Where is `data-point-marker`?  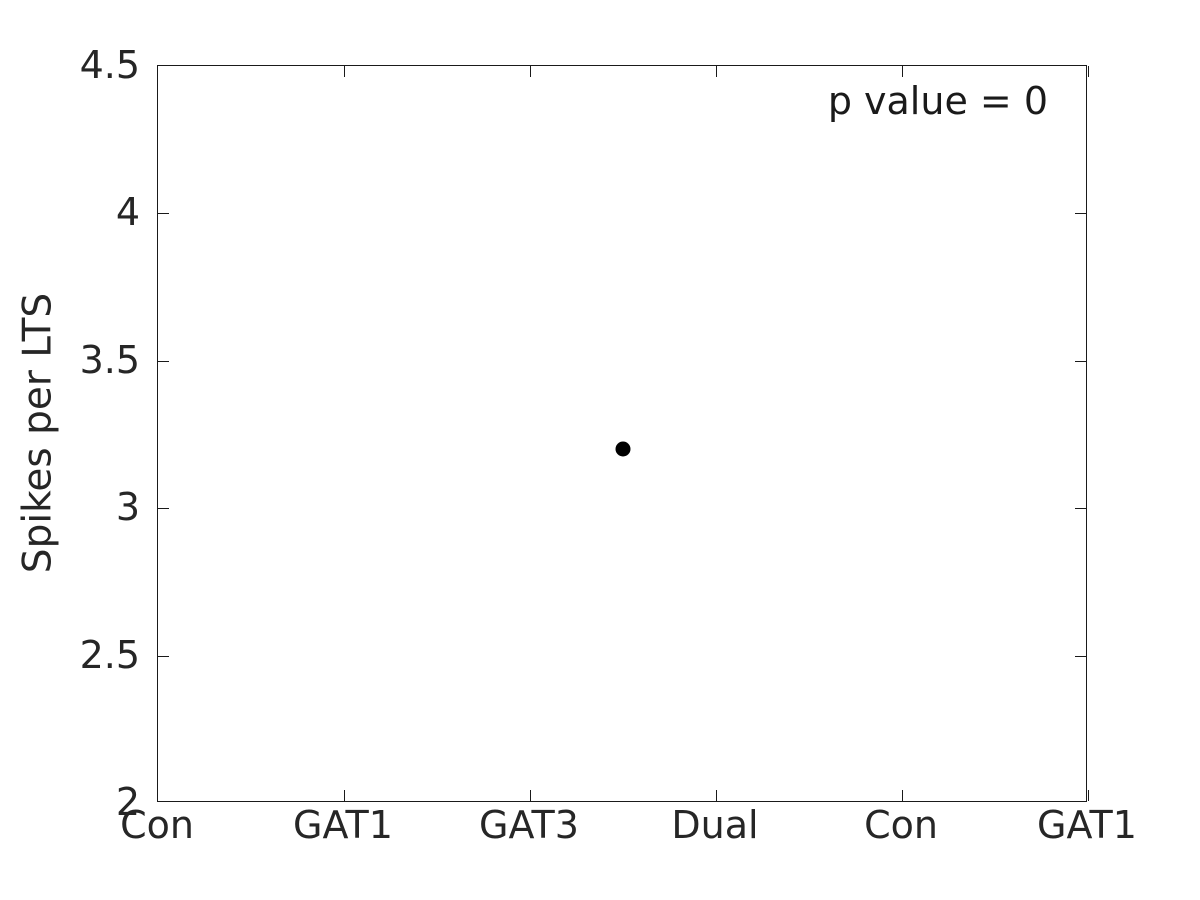
data-point-marker is located at coordinates (623, 449).